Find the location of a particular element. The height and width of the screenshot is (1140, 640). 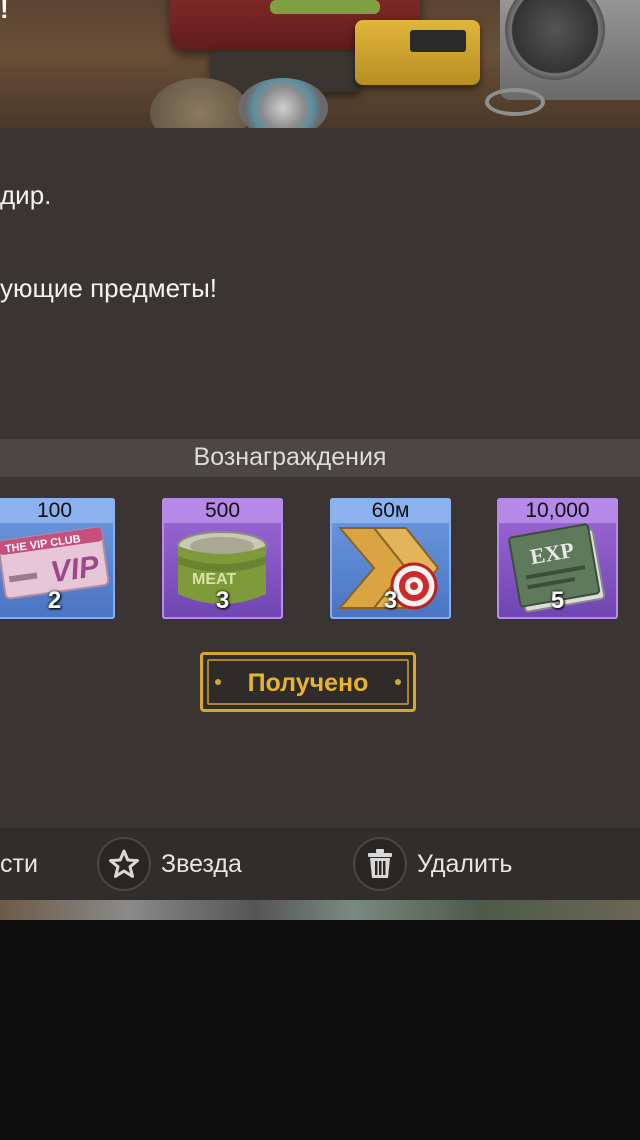

reward-amount: 60м is located at coordinates (390, 510).